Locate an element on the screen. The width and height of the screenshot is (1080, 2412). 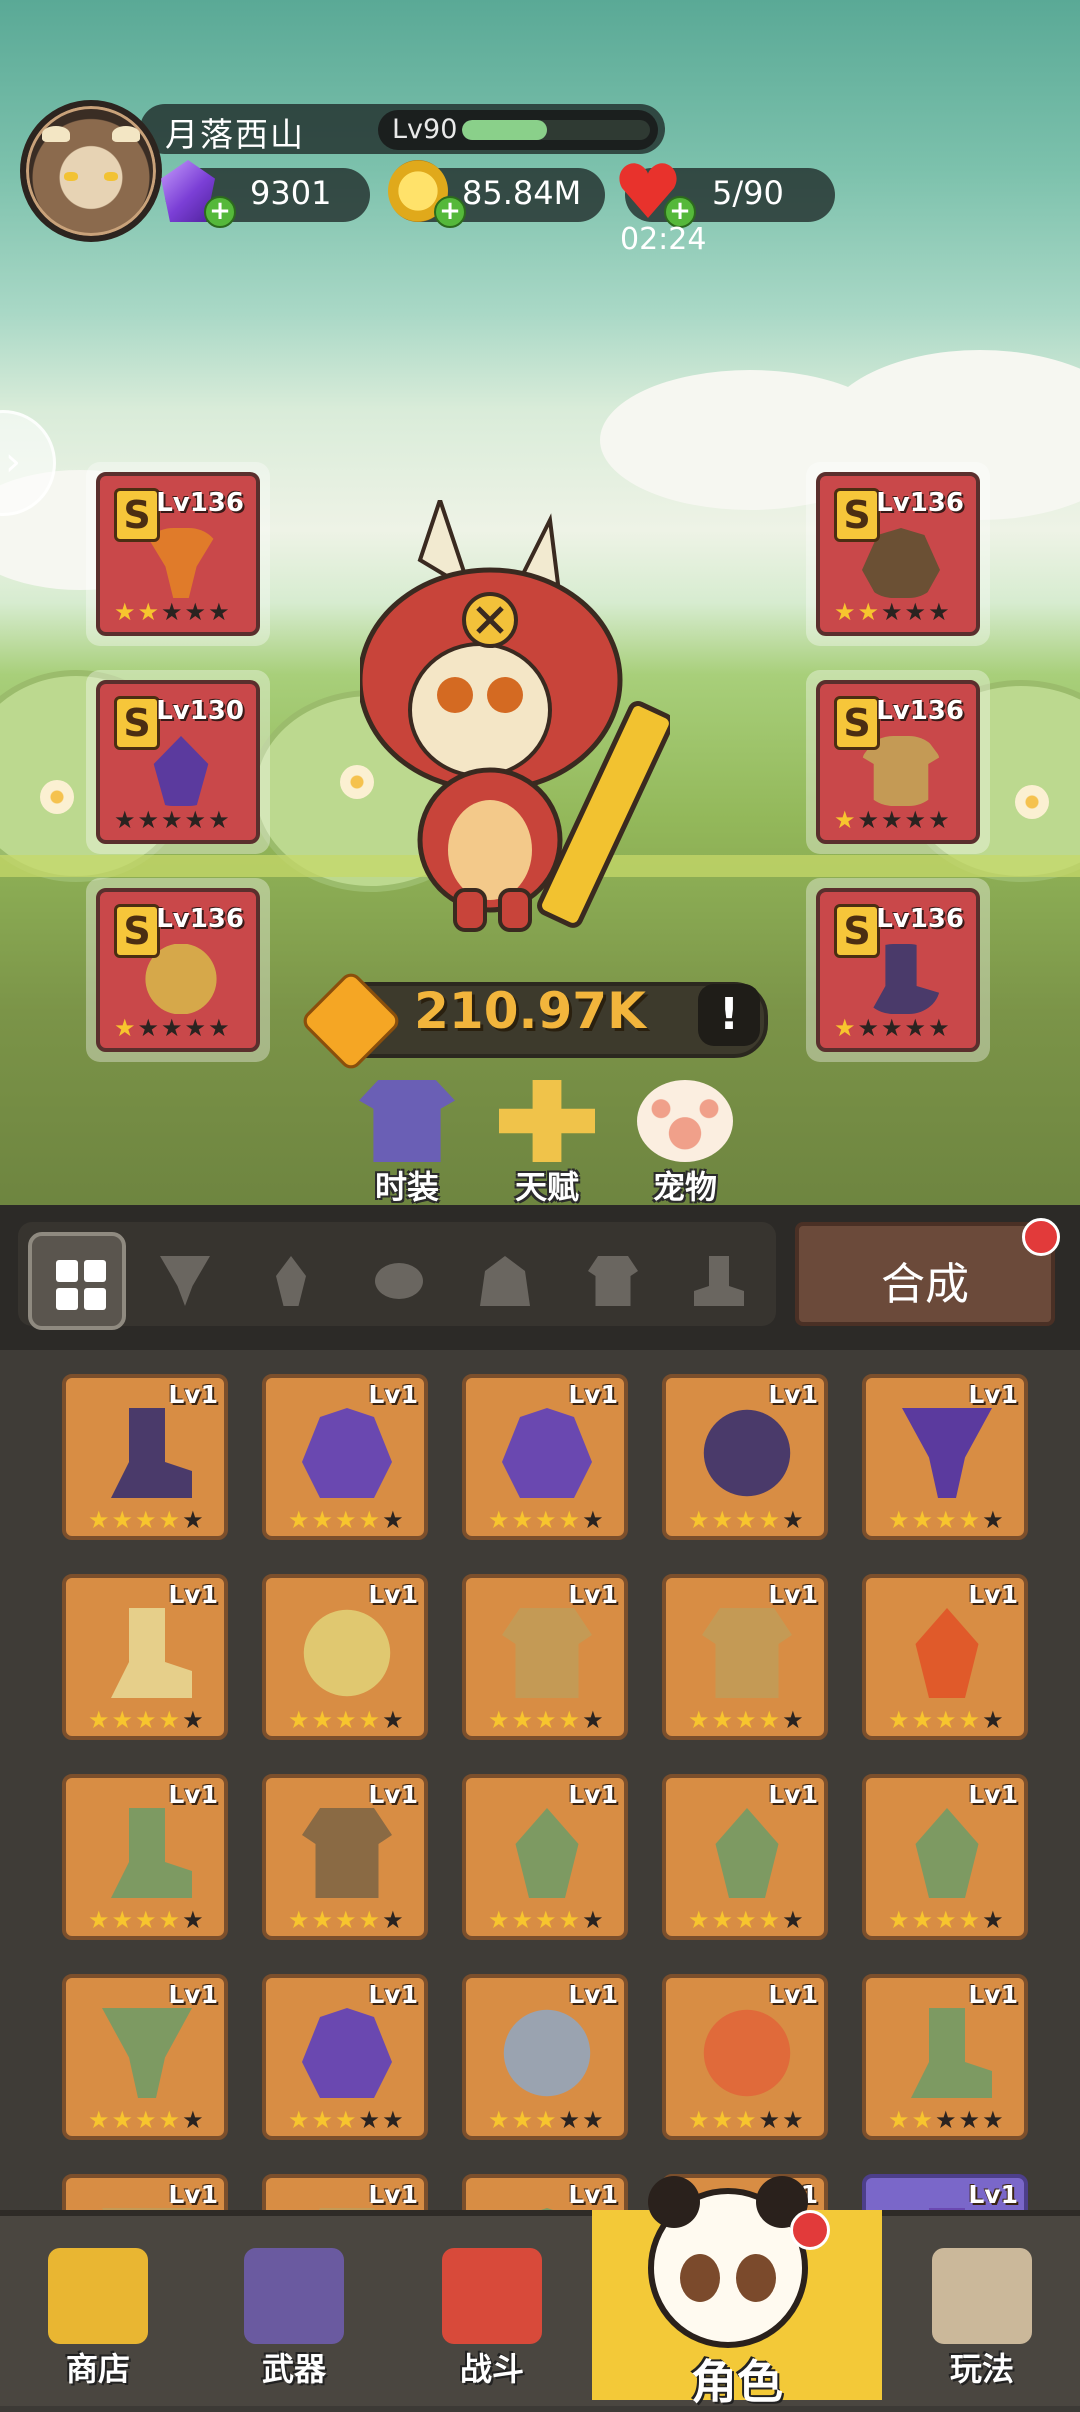
player-avatar is located at coordinates (91, 171).